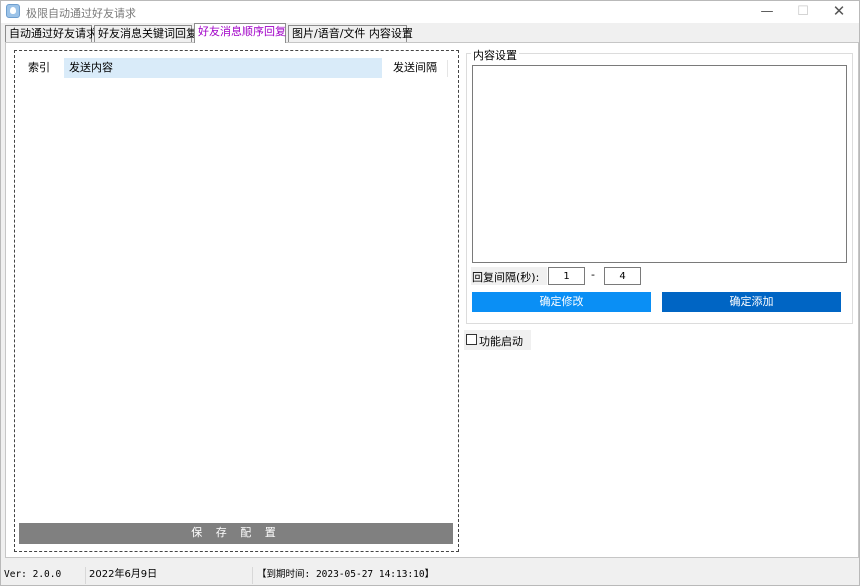 This screenshot has height=586, width=860. I want to click on tab-auto-accept-friends: 自动通过好友请求, so click(51, 33).